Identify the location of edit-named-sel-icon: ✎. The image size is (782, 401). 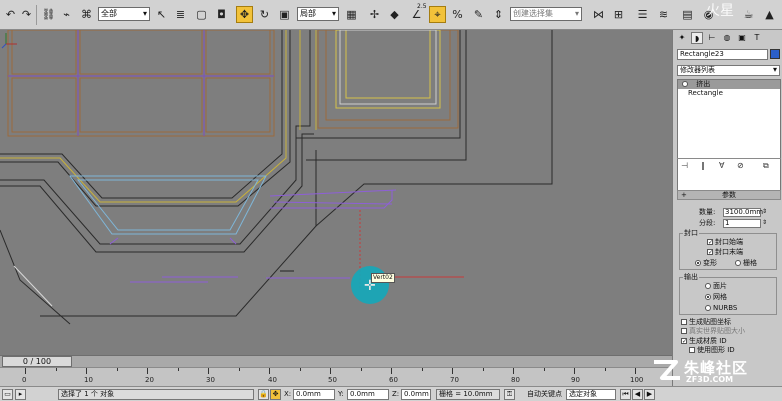
(478, 14).